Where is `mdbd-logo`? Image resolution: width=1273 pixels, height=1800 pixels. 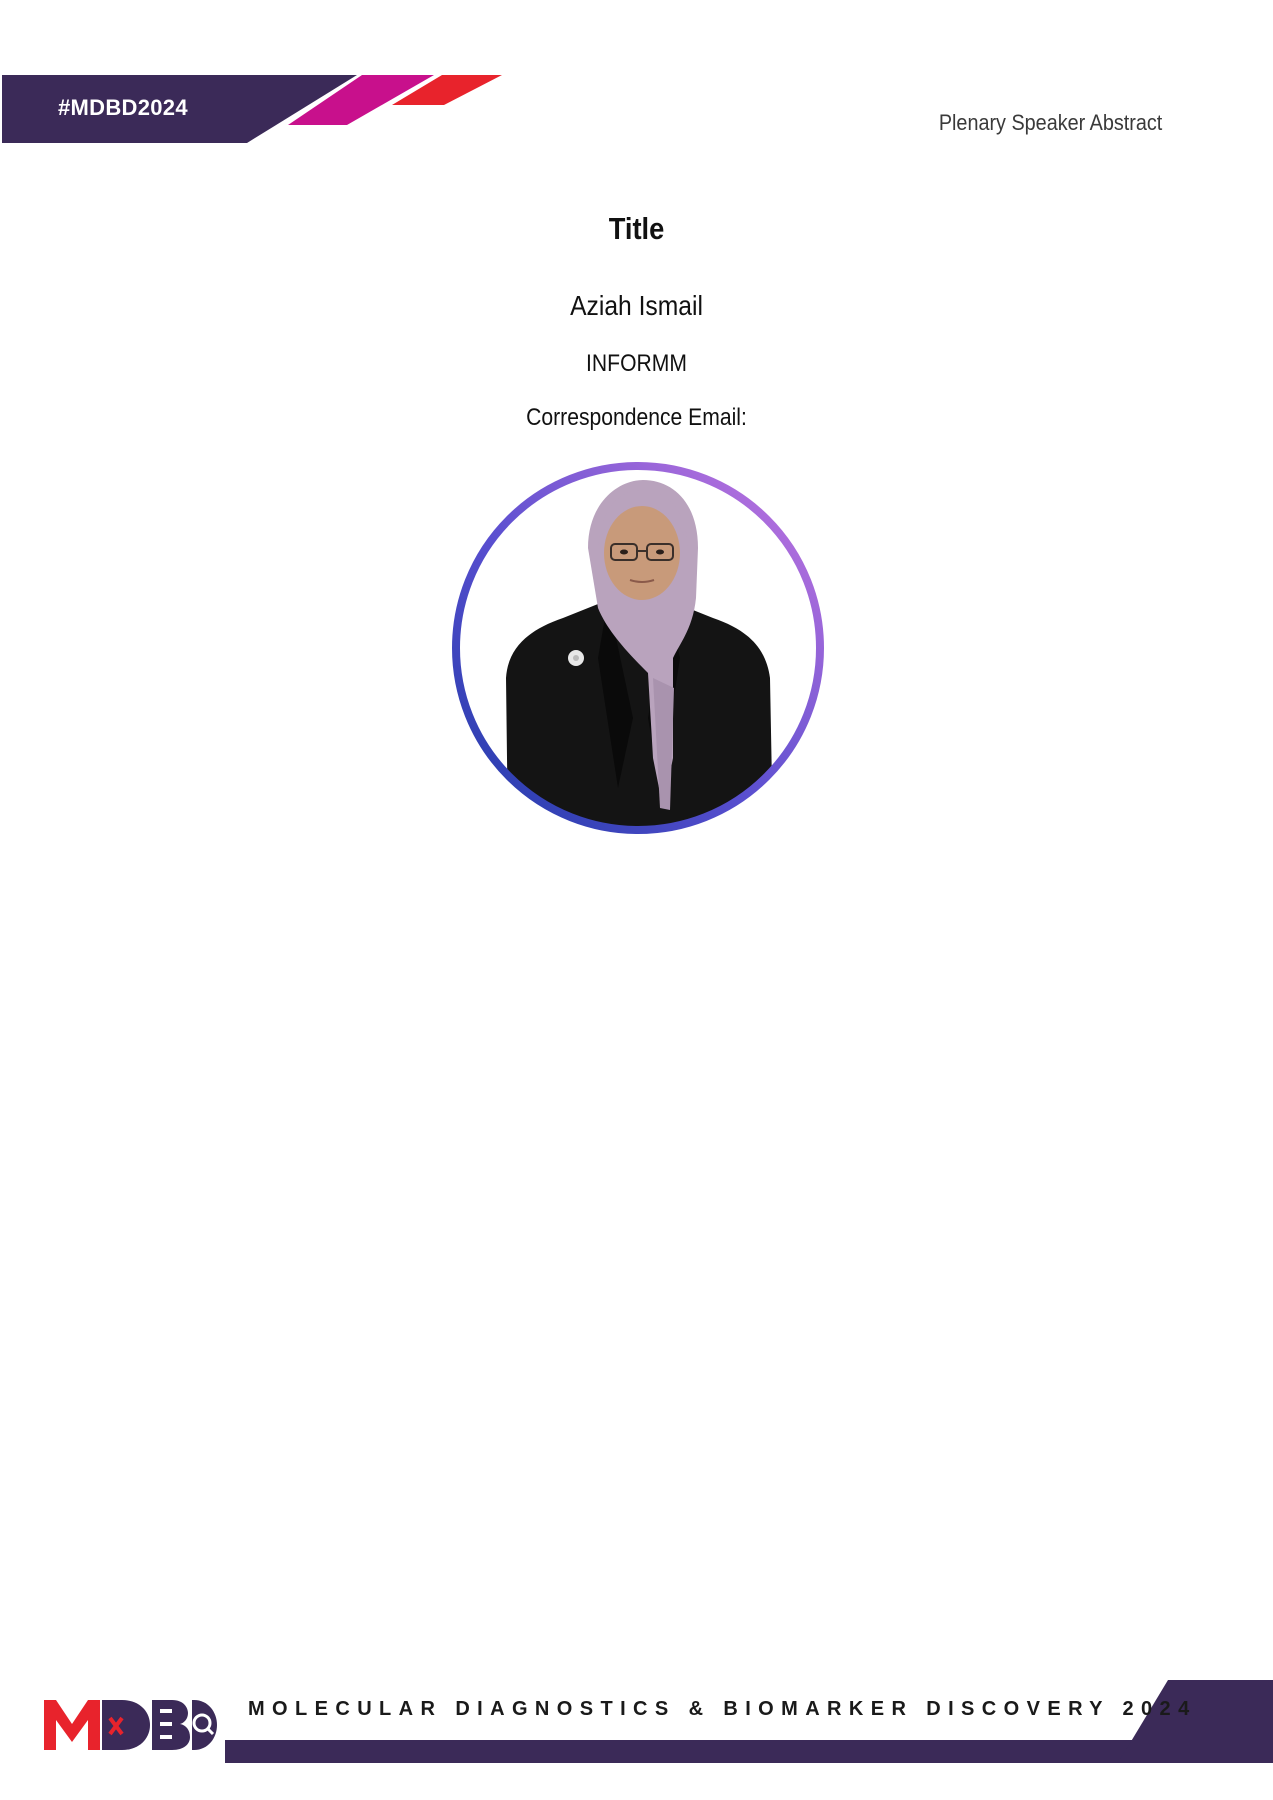 mdbd-logo is located at coordinates (130, 1725).